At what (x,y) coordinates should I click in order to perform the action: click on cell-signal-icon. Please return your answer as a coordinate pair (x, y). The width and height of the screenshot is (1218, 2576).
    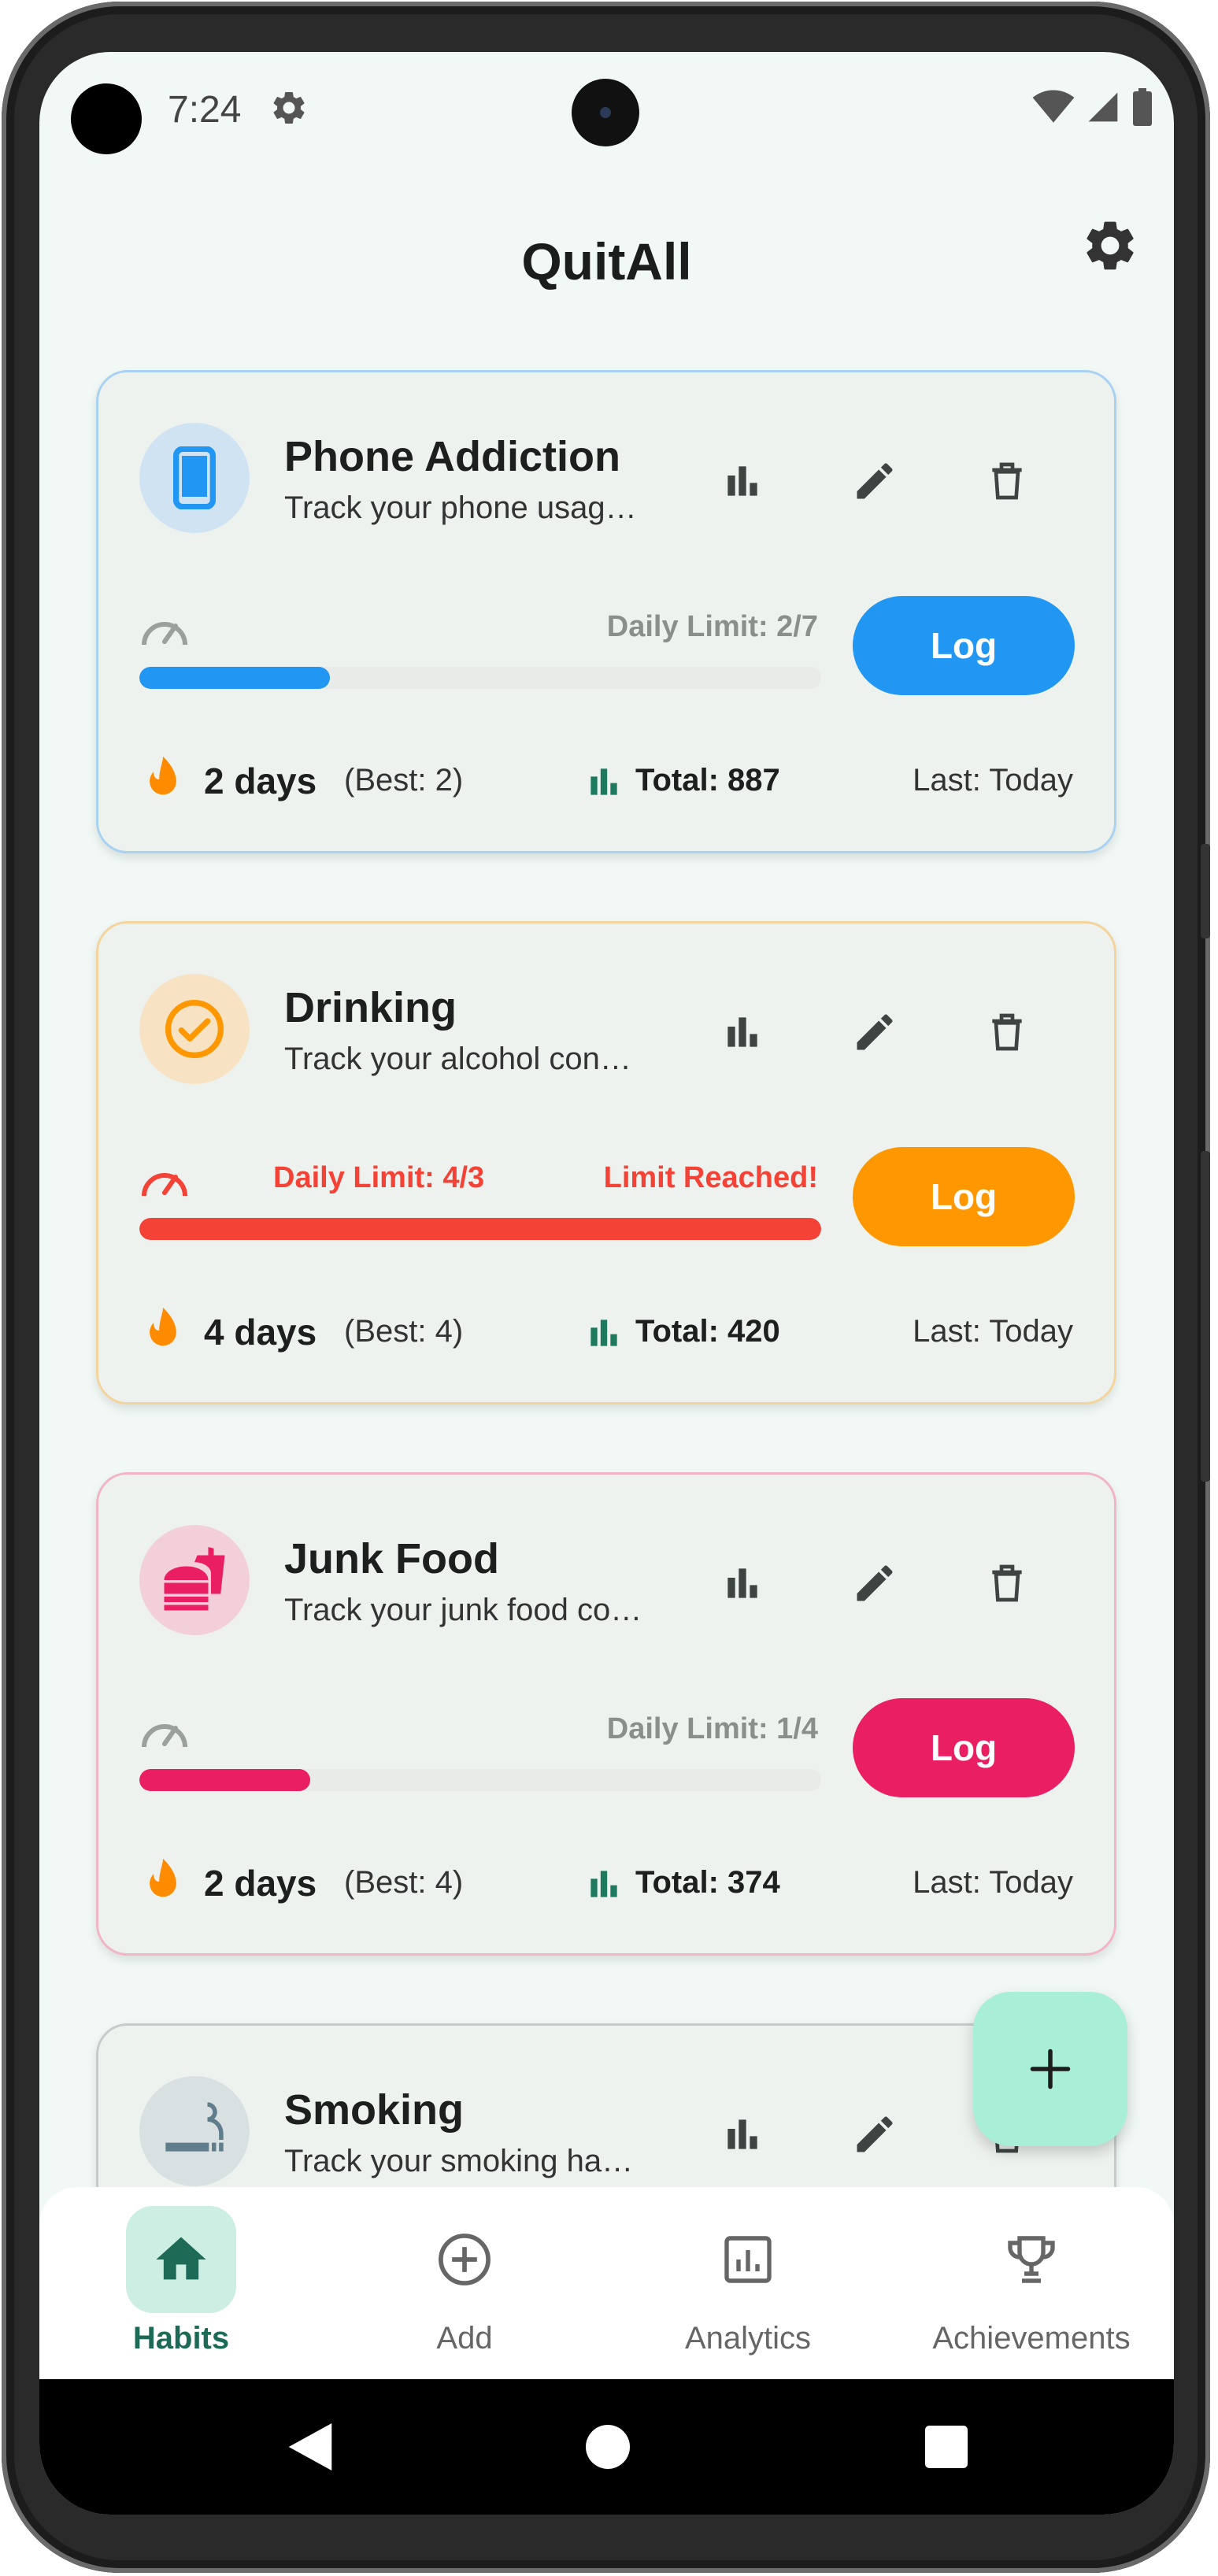
    Looking at the image, I should click on (1103, 107).